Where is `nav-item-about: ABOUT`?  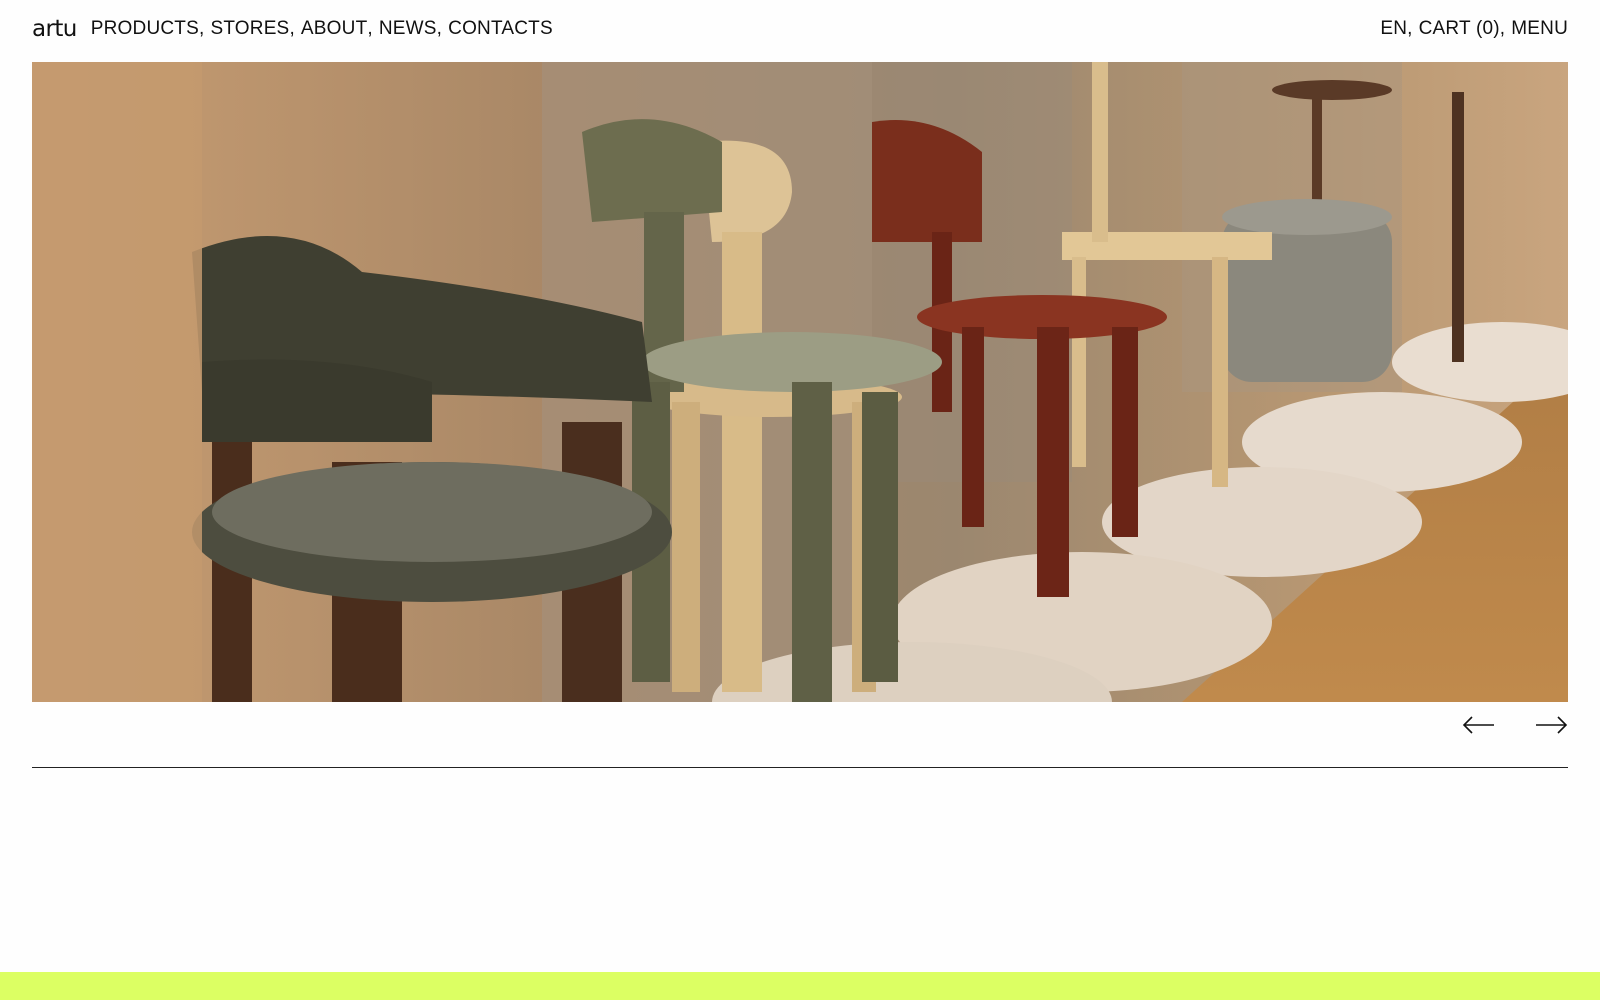
nav-item-about: ABOUT is located at coordinates (334, 29).